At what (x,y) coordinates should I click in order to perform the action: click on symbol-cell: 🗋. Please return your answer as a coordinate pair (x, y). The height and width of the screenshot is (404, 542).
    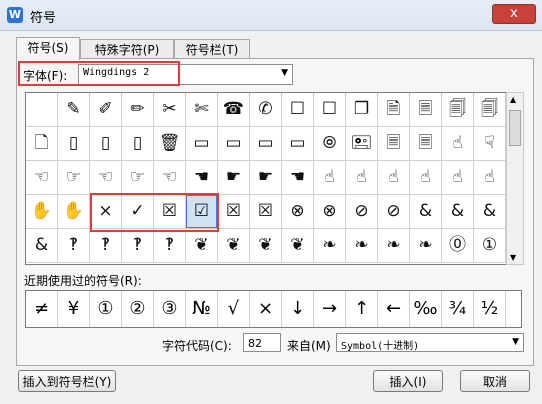
    Looking at the image, I should click on (42, 144).